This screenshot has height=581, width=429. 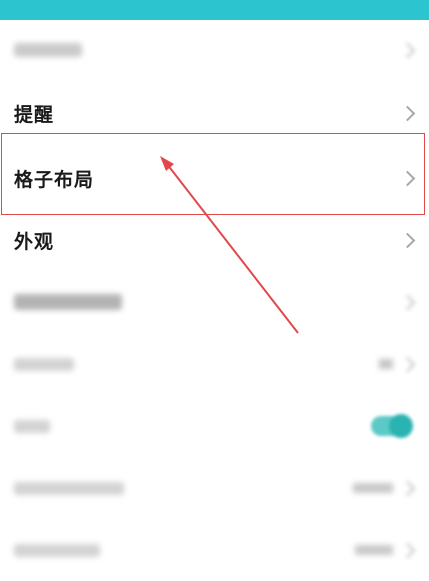 What do you see at coordinates (214, 178) in the screenshot?
I see `settings-row-grid-layout: 格子布局` at bounding box center [214, 178].